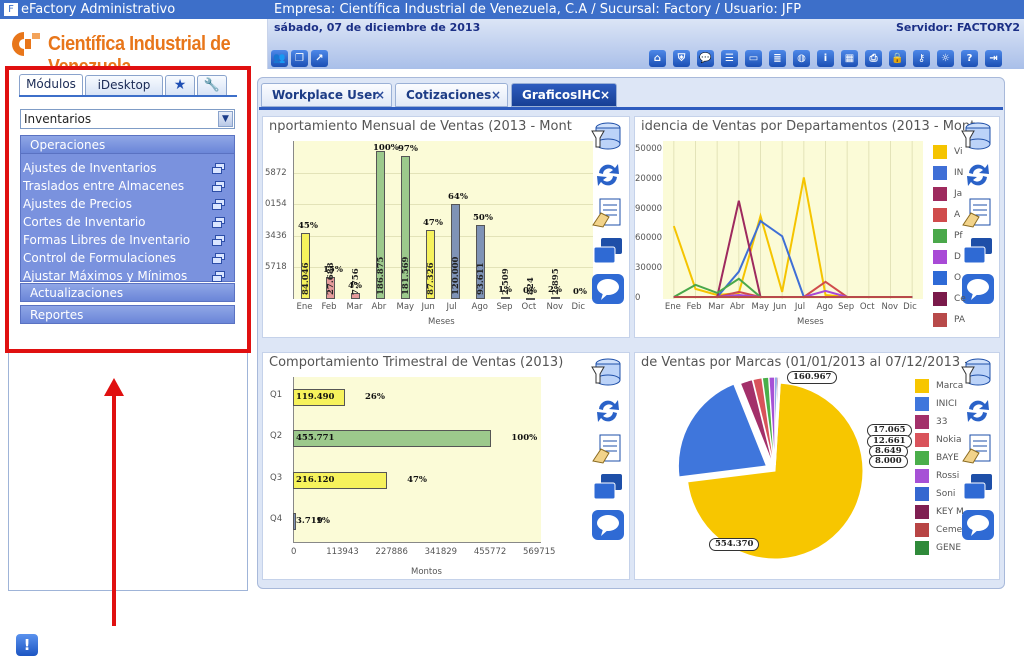  I want to click on legend-label: 33, so click(942, 422).